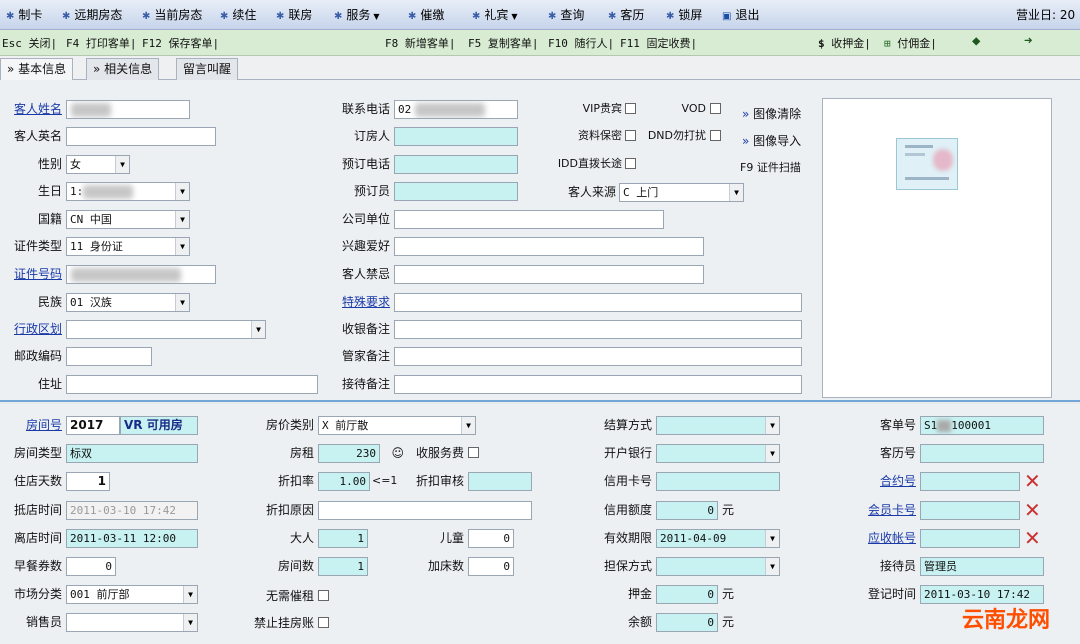 This screenshot has width=1080, height=644. I want to click on special-request-input, so click(598, 302).